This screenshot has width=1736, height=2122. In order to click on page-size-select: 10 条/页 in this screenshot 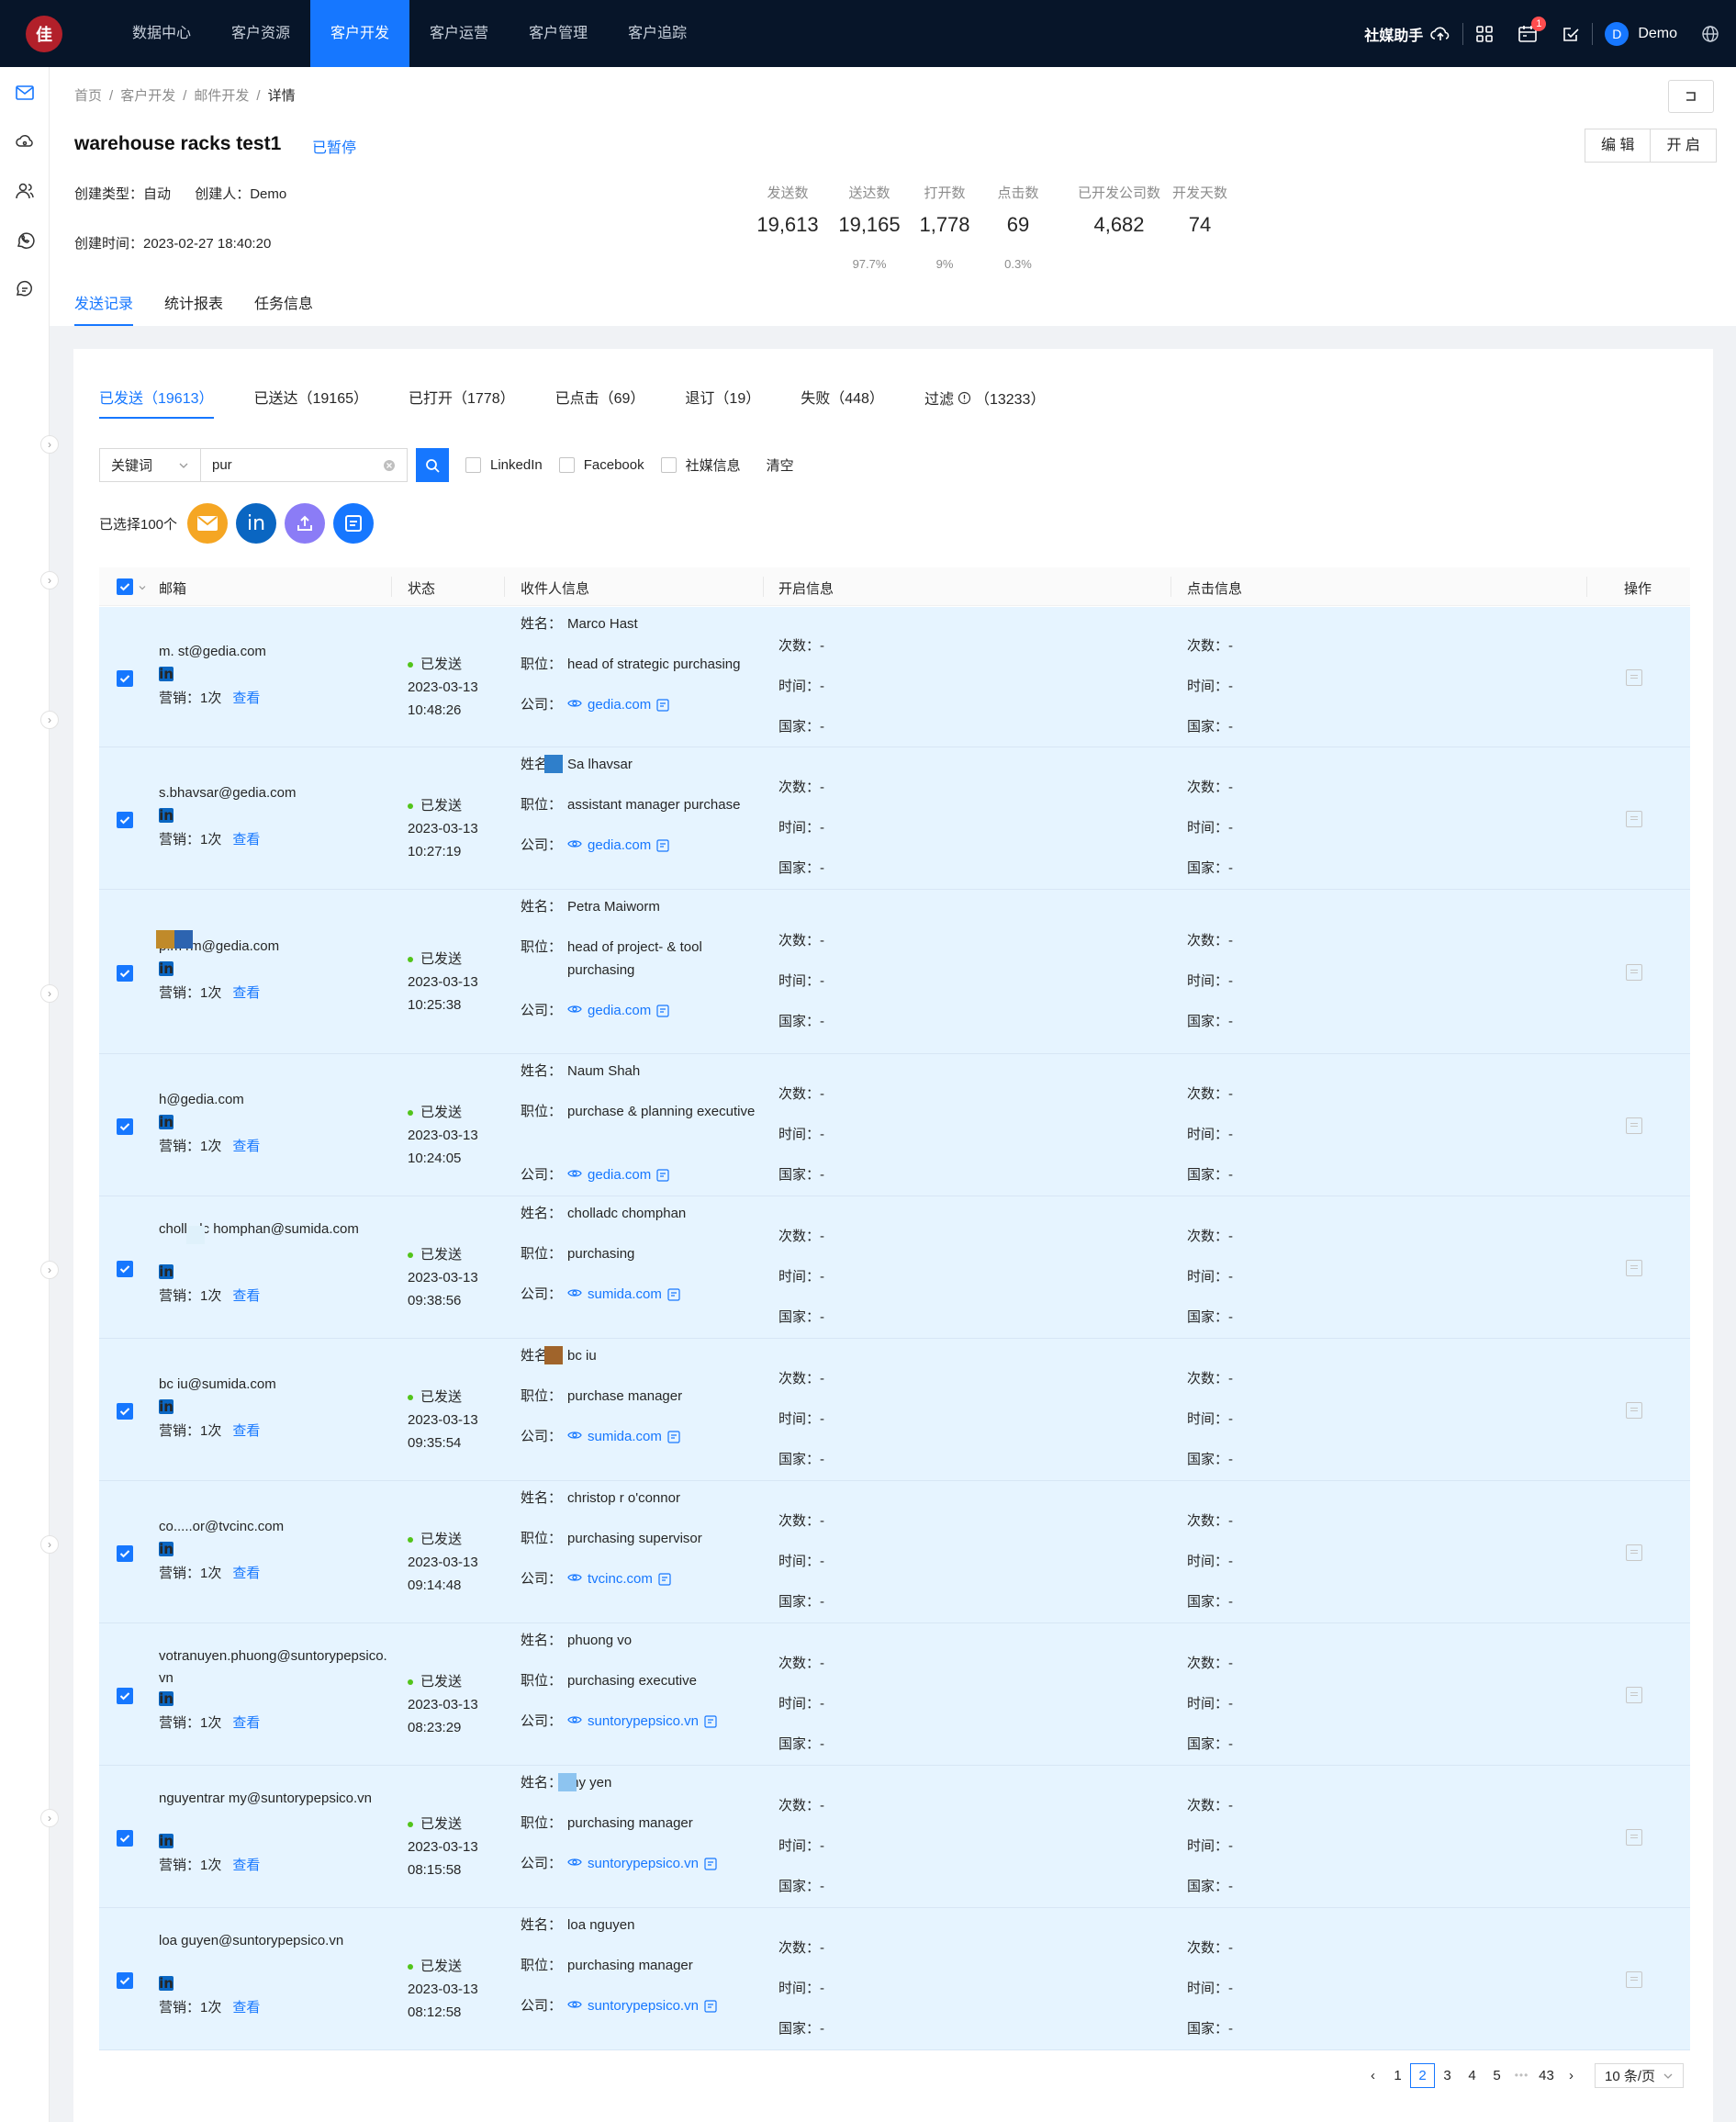, I will do `click(1640, 2075)`.